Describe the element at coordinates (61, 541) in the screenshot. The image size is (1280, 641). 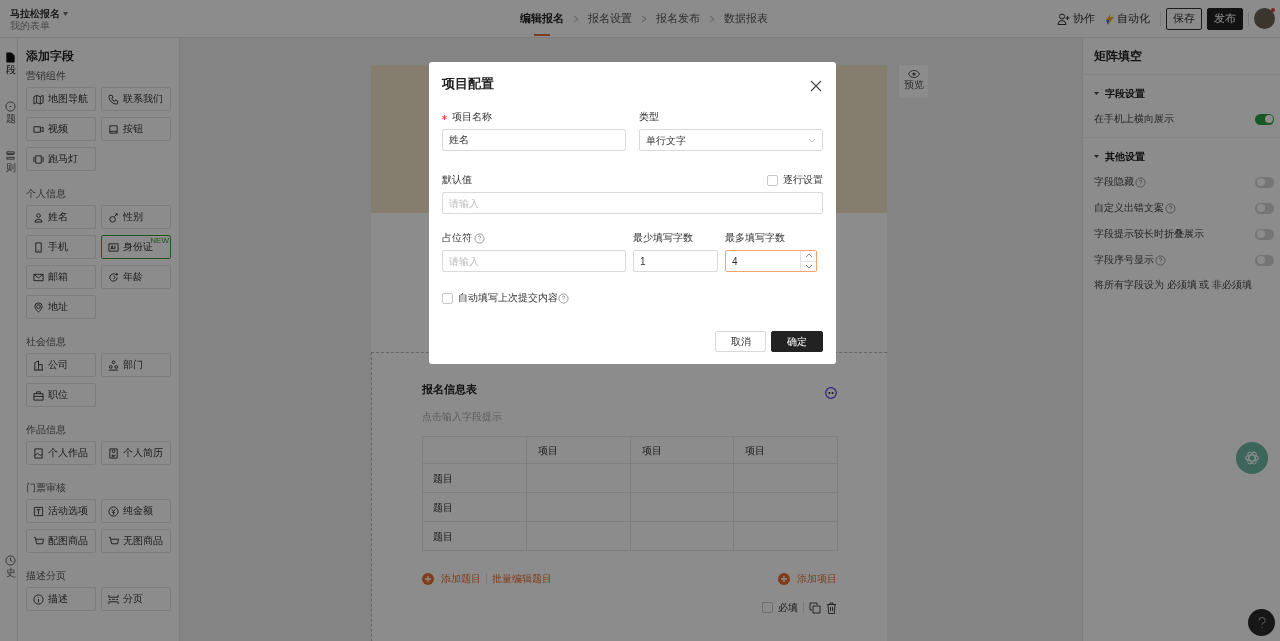
I see `field-type-button: 配图商品` at that location.